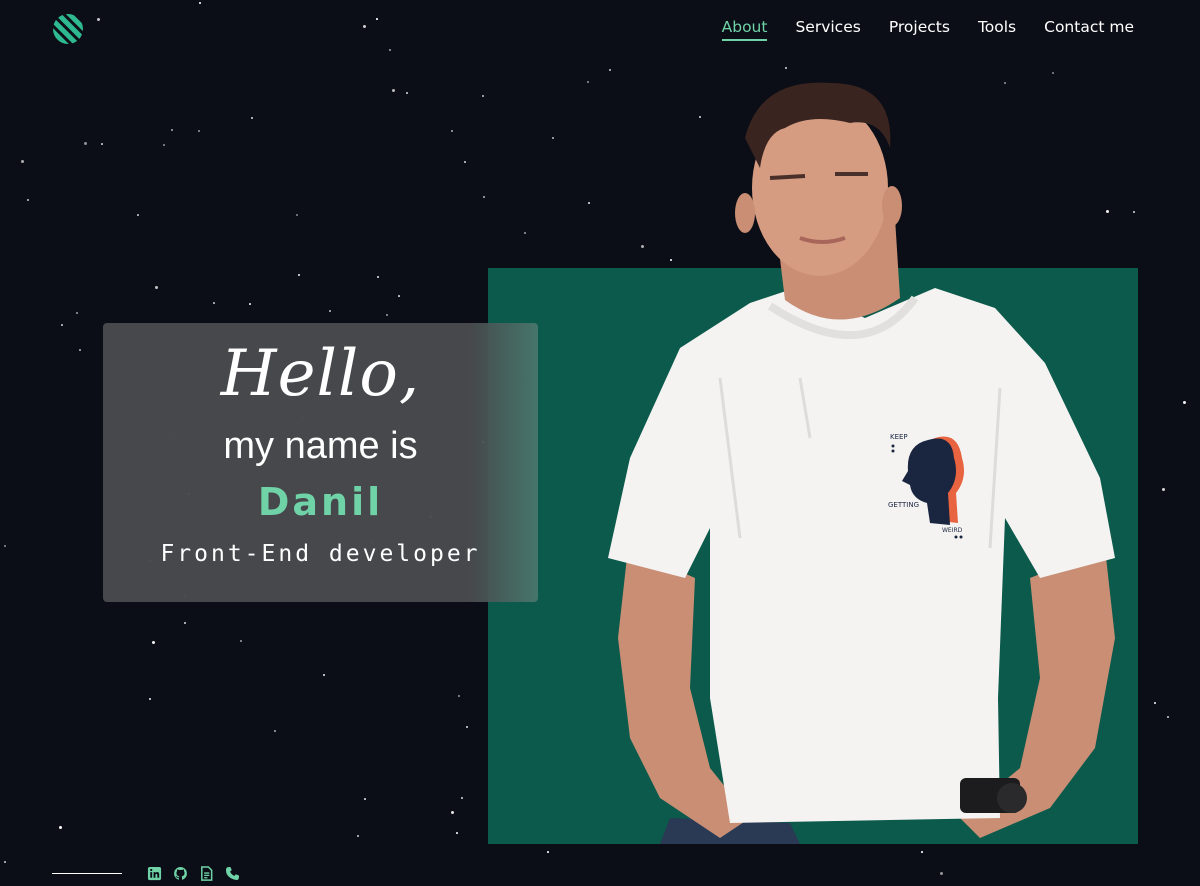 Image resolution: width=1200 pixels, height=886 pixels. I want to click on phone-icon, so click(232, 873).